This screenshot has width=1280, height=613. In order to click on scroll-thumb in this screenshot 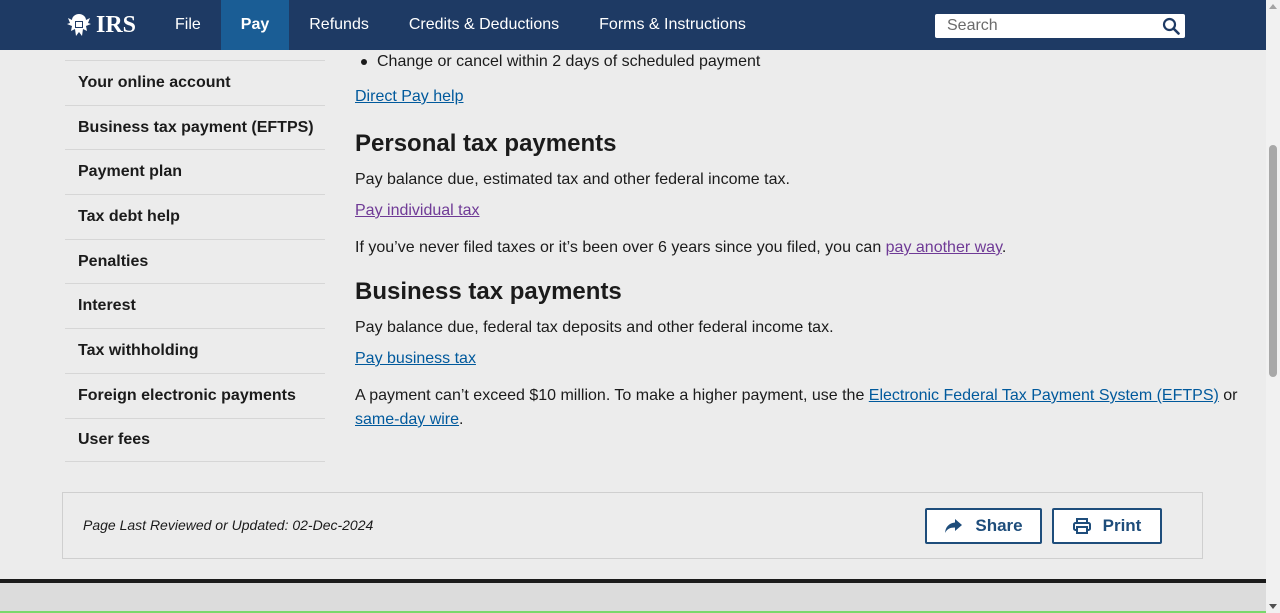, I will do `click(1273, 261)`.